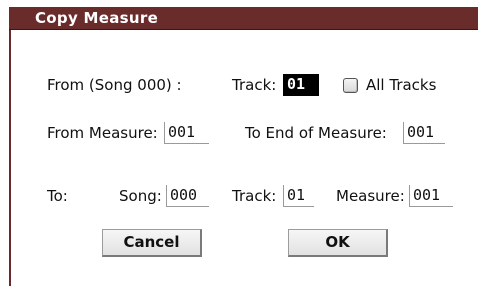 Image resolution: width=478 pixels, height=288 pixels. I want to click on from-song-label: From (Song 000) :, so click(114, 85).